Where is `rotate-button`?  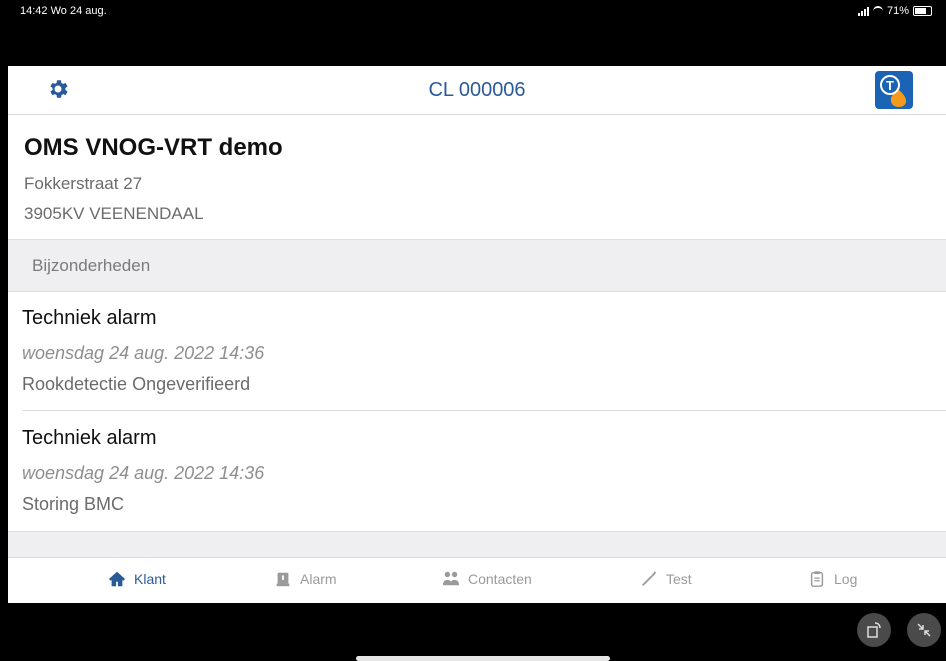
rotate-button is located at coordinates (874, 630).